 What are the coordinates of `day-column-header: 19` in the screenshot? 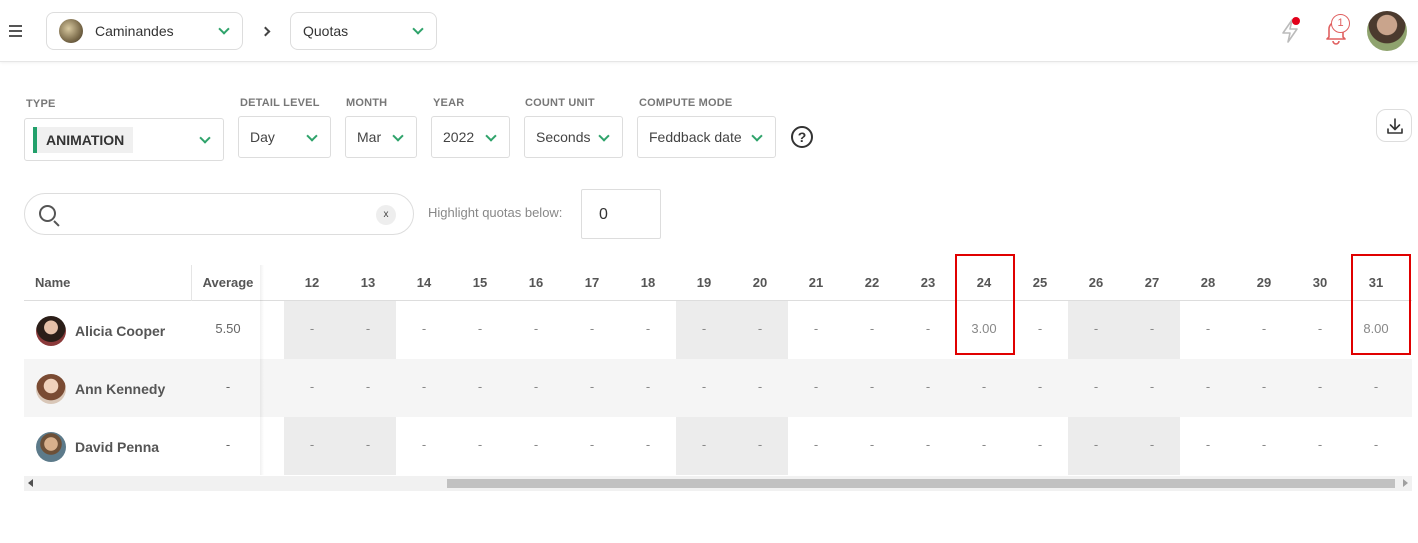 It's located at (704, 283).